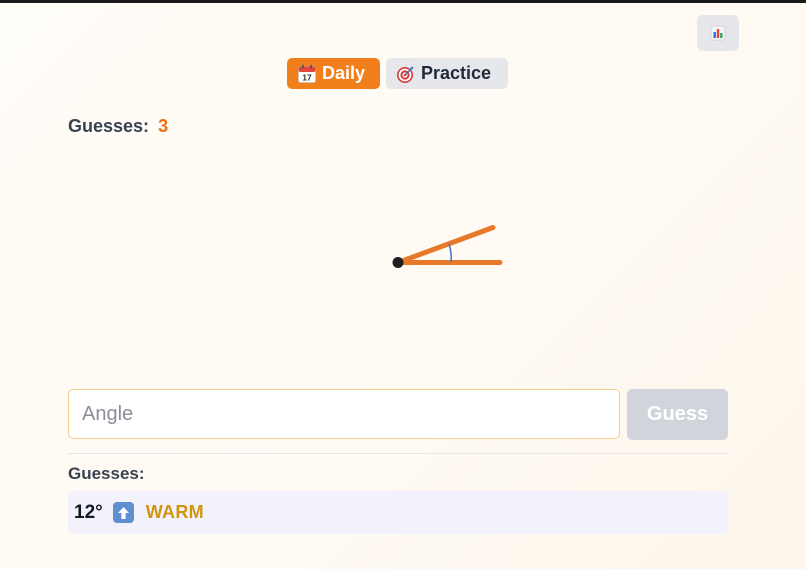  Describe the element at coordinates (88, 512) in the screenshot. I see `guess-degrees: 12°` at that location.